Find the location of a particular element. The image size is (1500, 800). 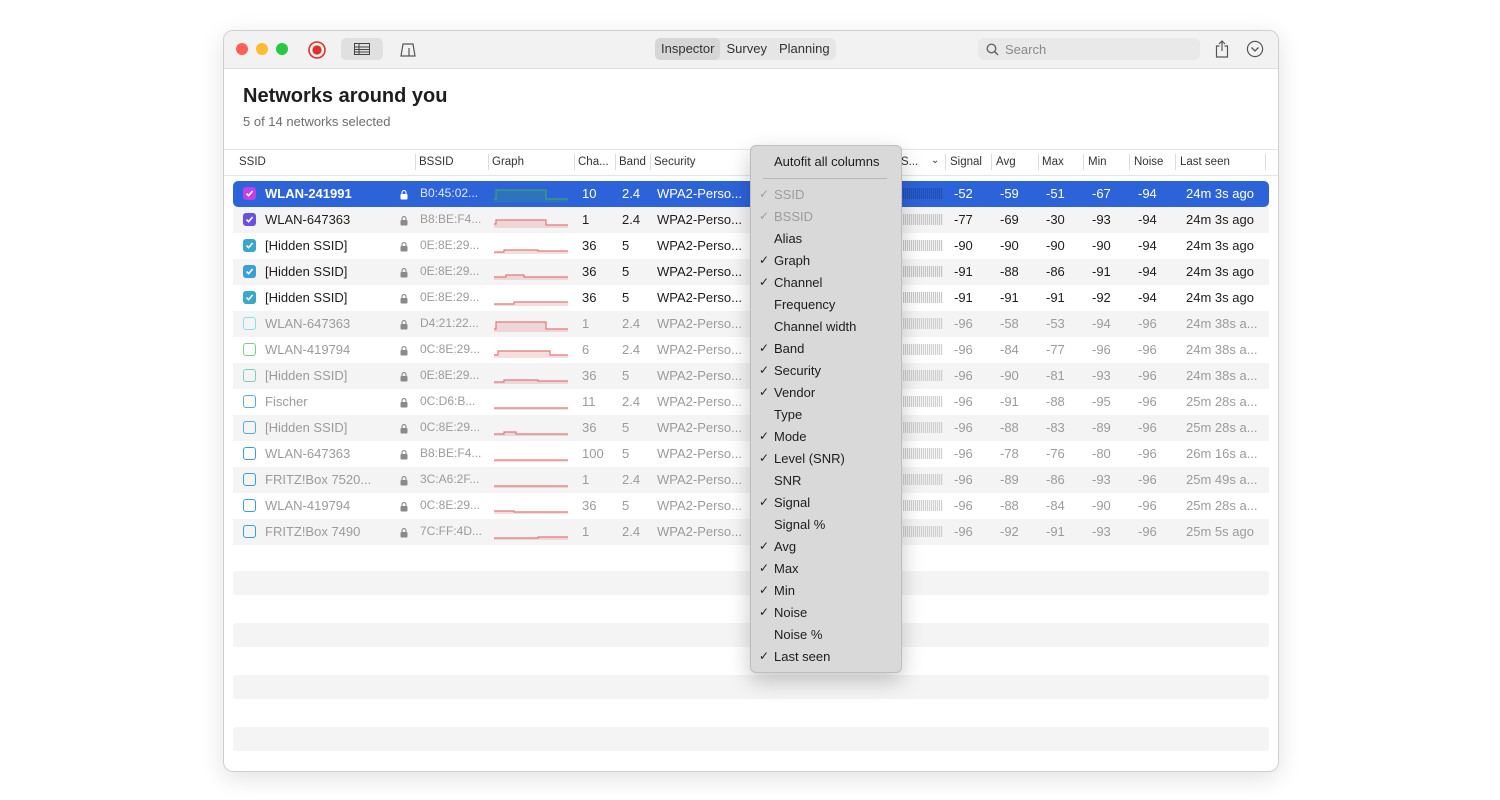

min-cell: -95 is located at coordinates (1101, 401).